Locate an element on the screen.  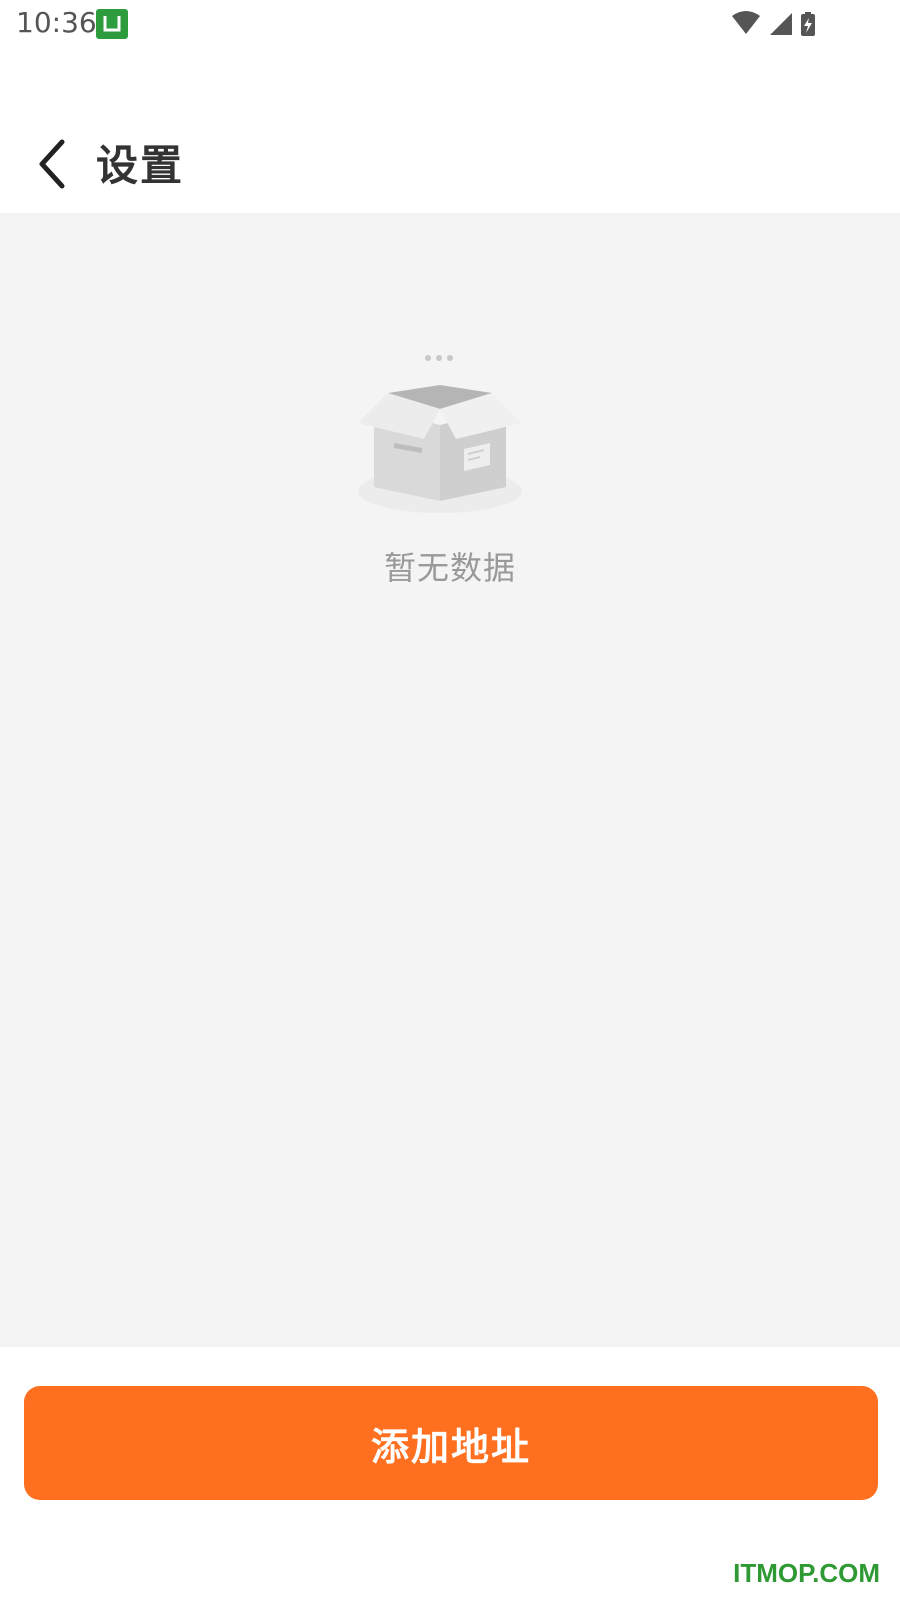
page-title: 设置 is located at coordinates (140, 165).